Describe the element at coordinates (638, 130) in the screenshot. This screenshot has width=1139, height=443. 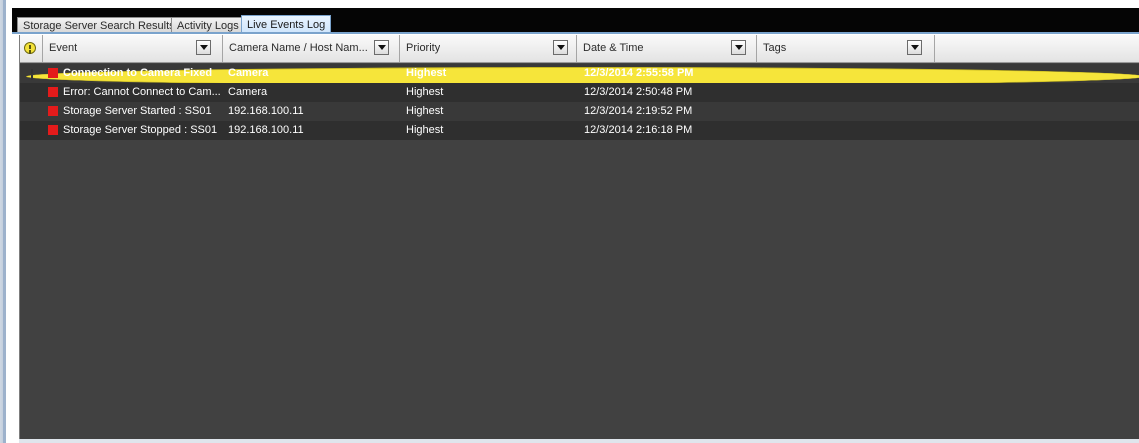
I see `cell-datetime: 12/3/2014 2:16:18 PM` at that location.